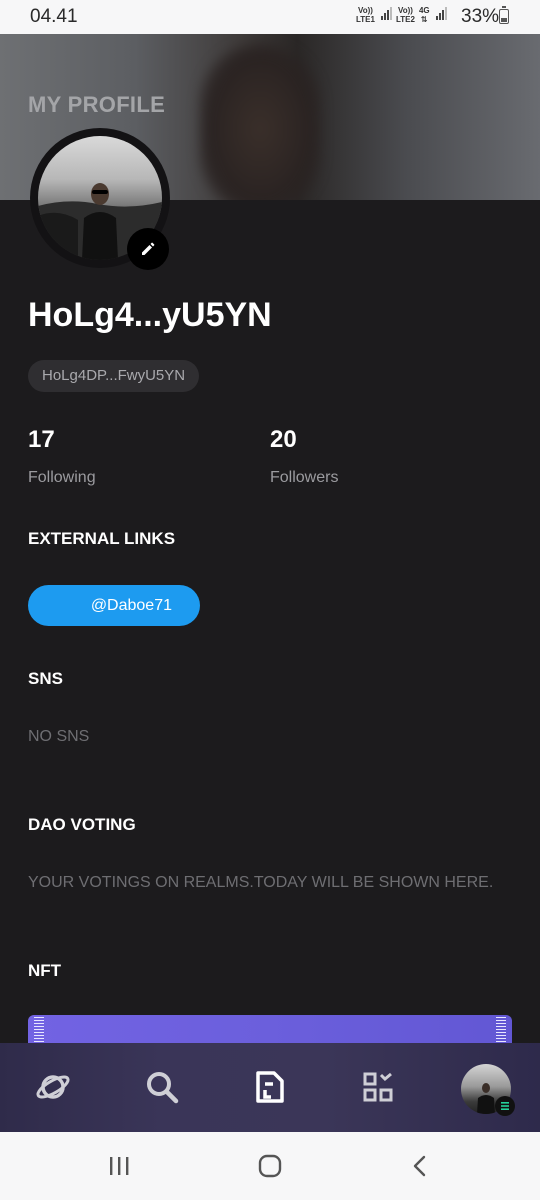 The image size is (540, 1200). What do you see at coordinates (45, 970) in the screenshot?
I see `nft-heading: NFT` at bounding box center [45, 970].